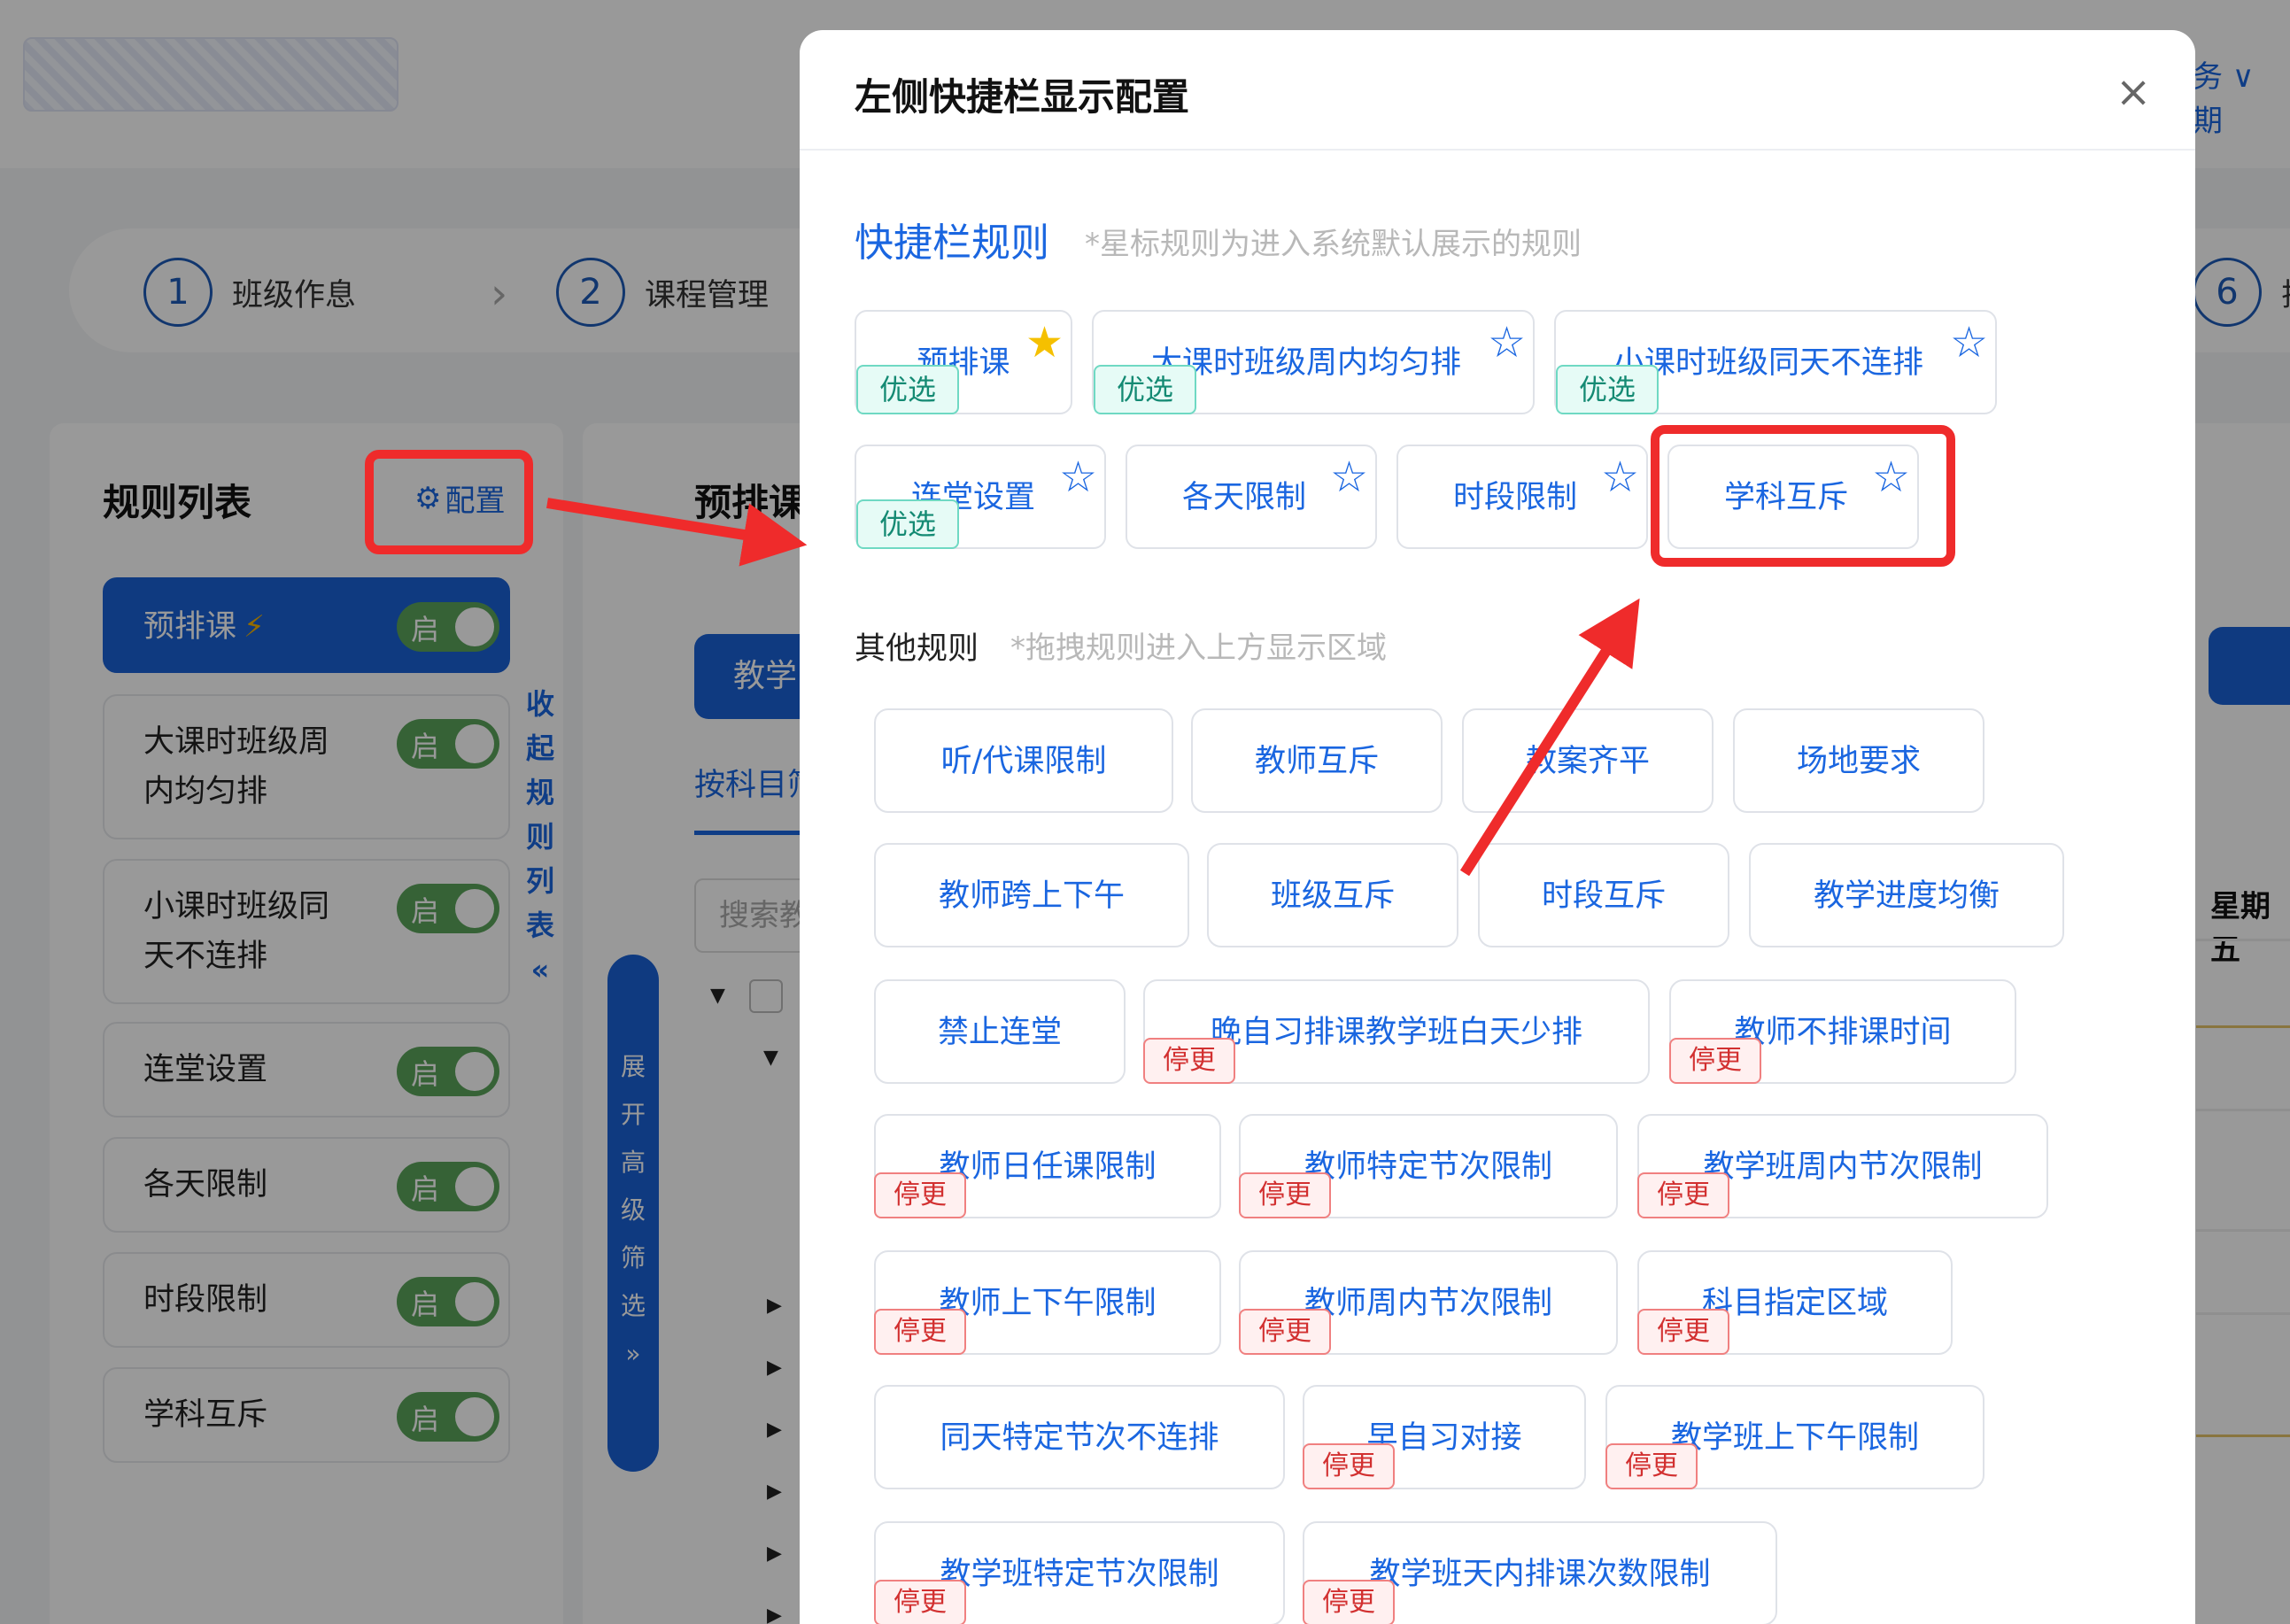 This screenshot has width=2290, height=1624. I want to click on chip-label: 班级互斥, so click(1332, 896).